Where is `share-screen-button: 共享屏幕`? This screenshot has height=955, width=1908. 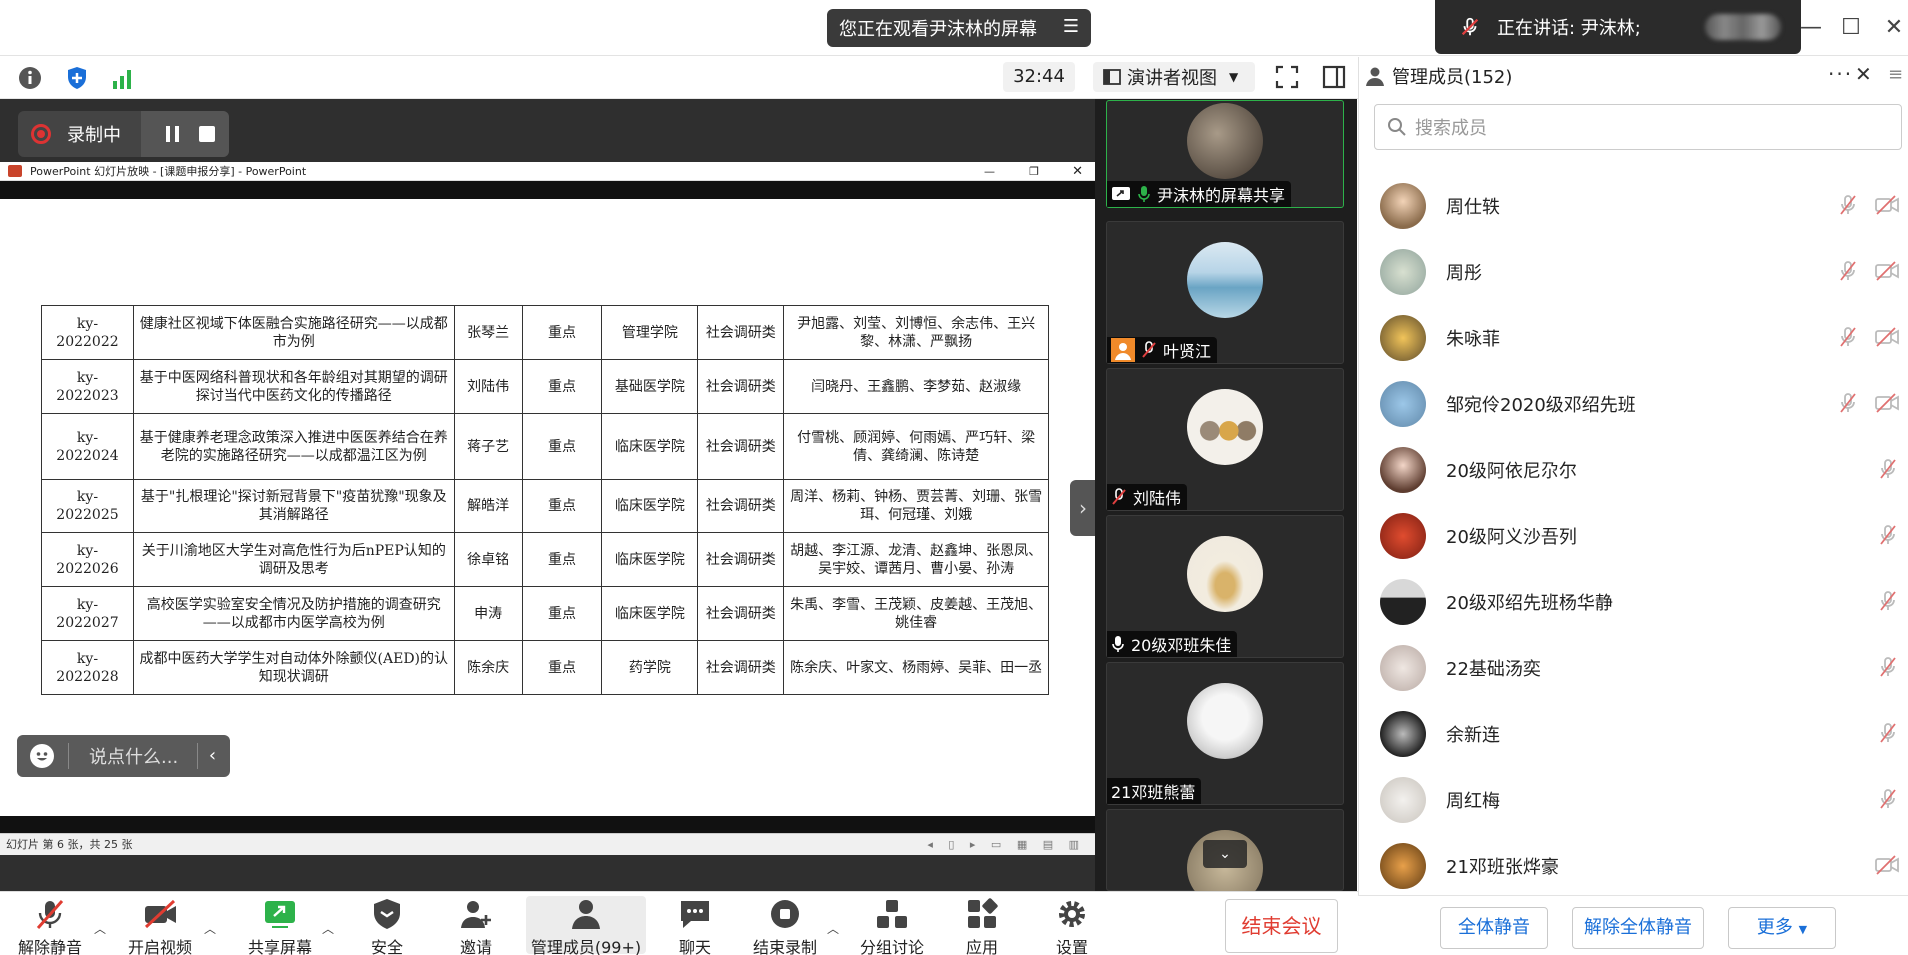
share-screen-button: 共享屏幕 is located at coordinates (280, 925).